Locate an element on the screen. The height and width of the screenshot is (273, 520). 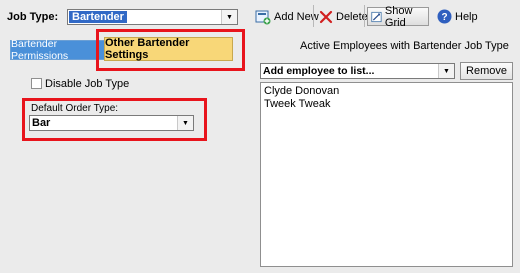
default-order-type-label: Default Order Type: is located at coordinates (75, 108).